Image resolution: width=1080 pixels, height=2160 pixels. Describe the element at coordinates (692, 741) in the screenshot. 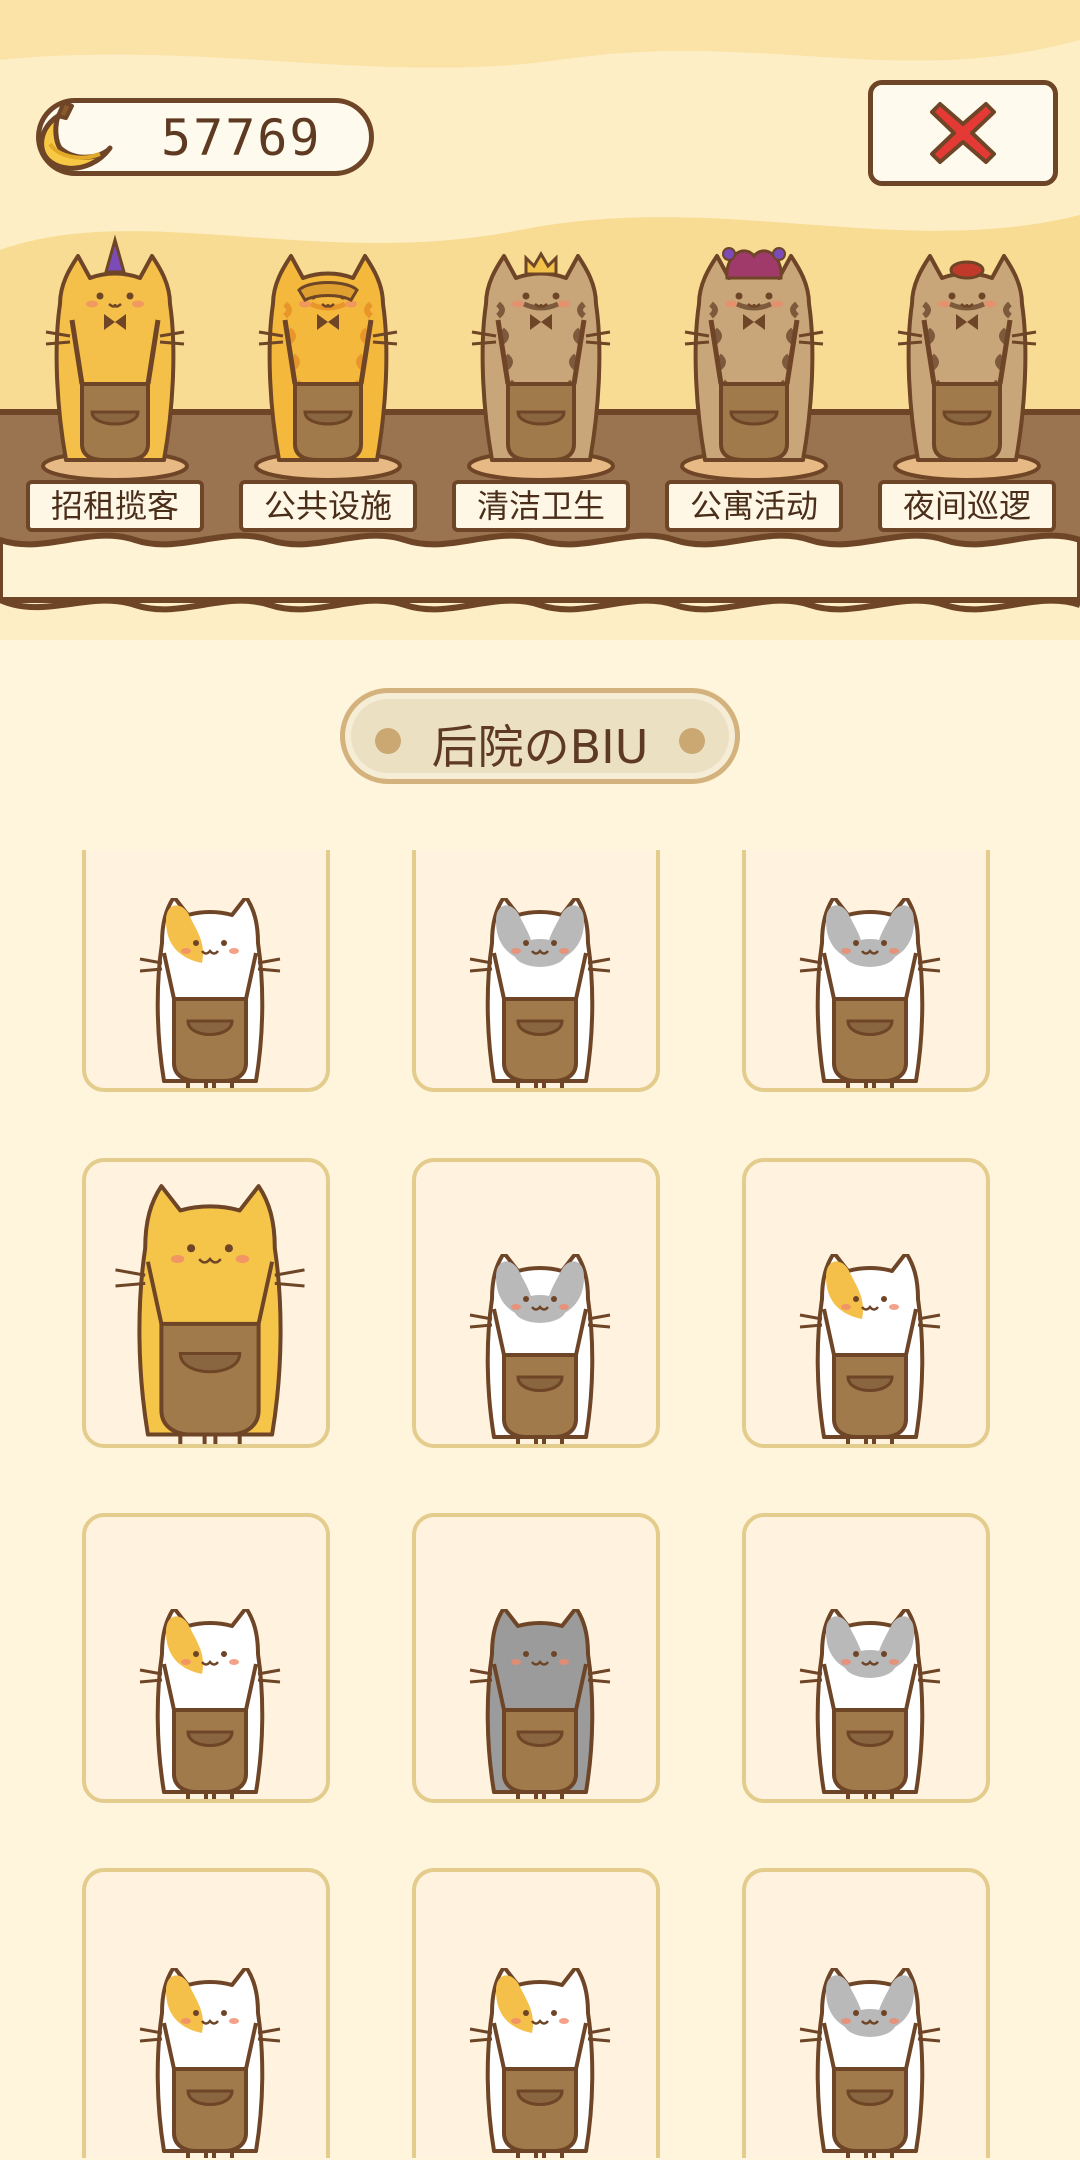

I see `title-dot-right` at that location.